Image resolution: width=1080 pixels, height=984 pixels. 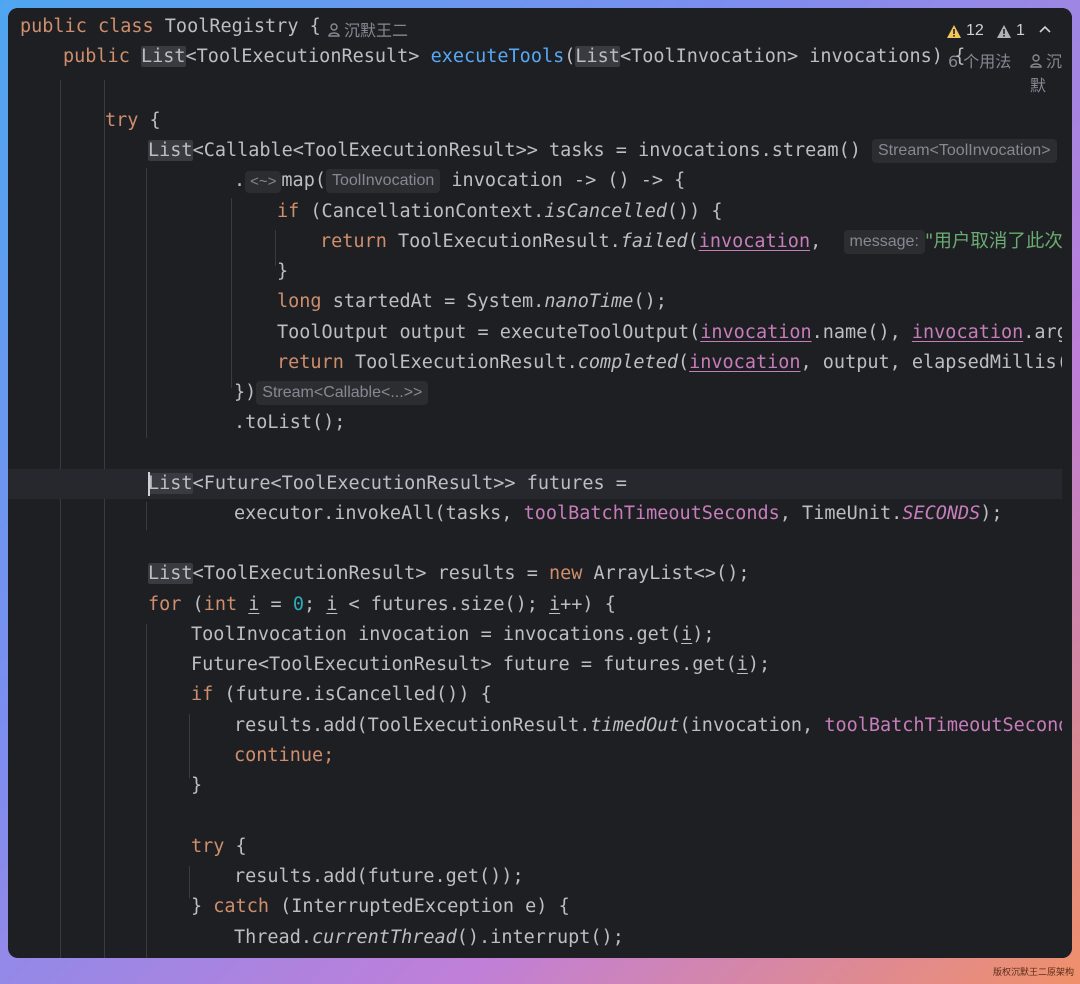 What do you see at coordinates (1004, 31) in the screenshot?
I see `weak-warning-icon` at bounding box center [1004, 31].